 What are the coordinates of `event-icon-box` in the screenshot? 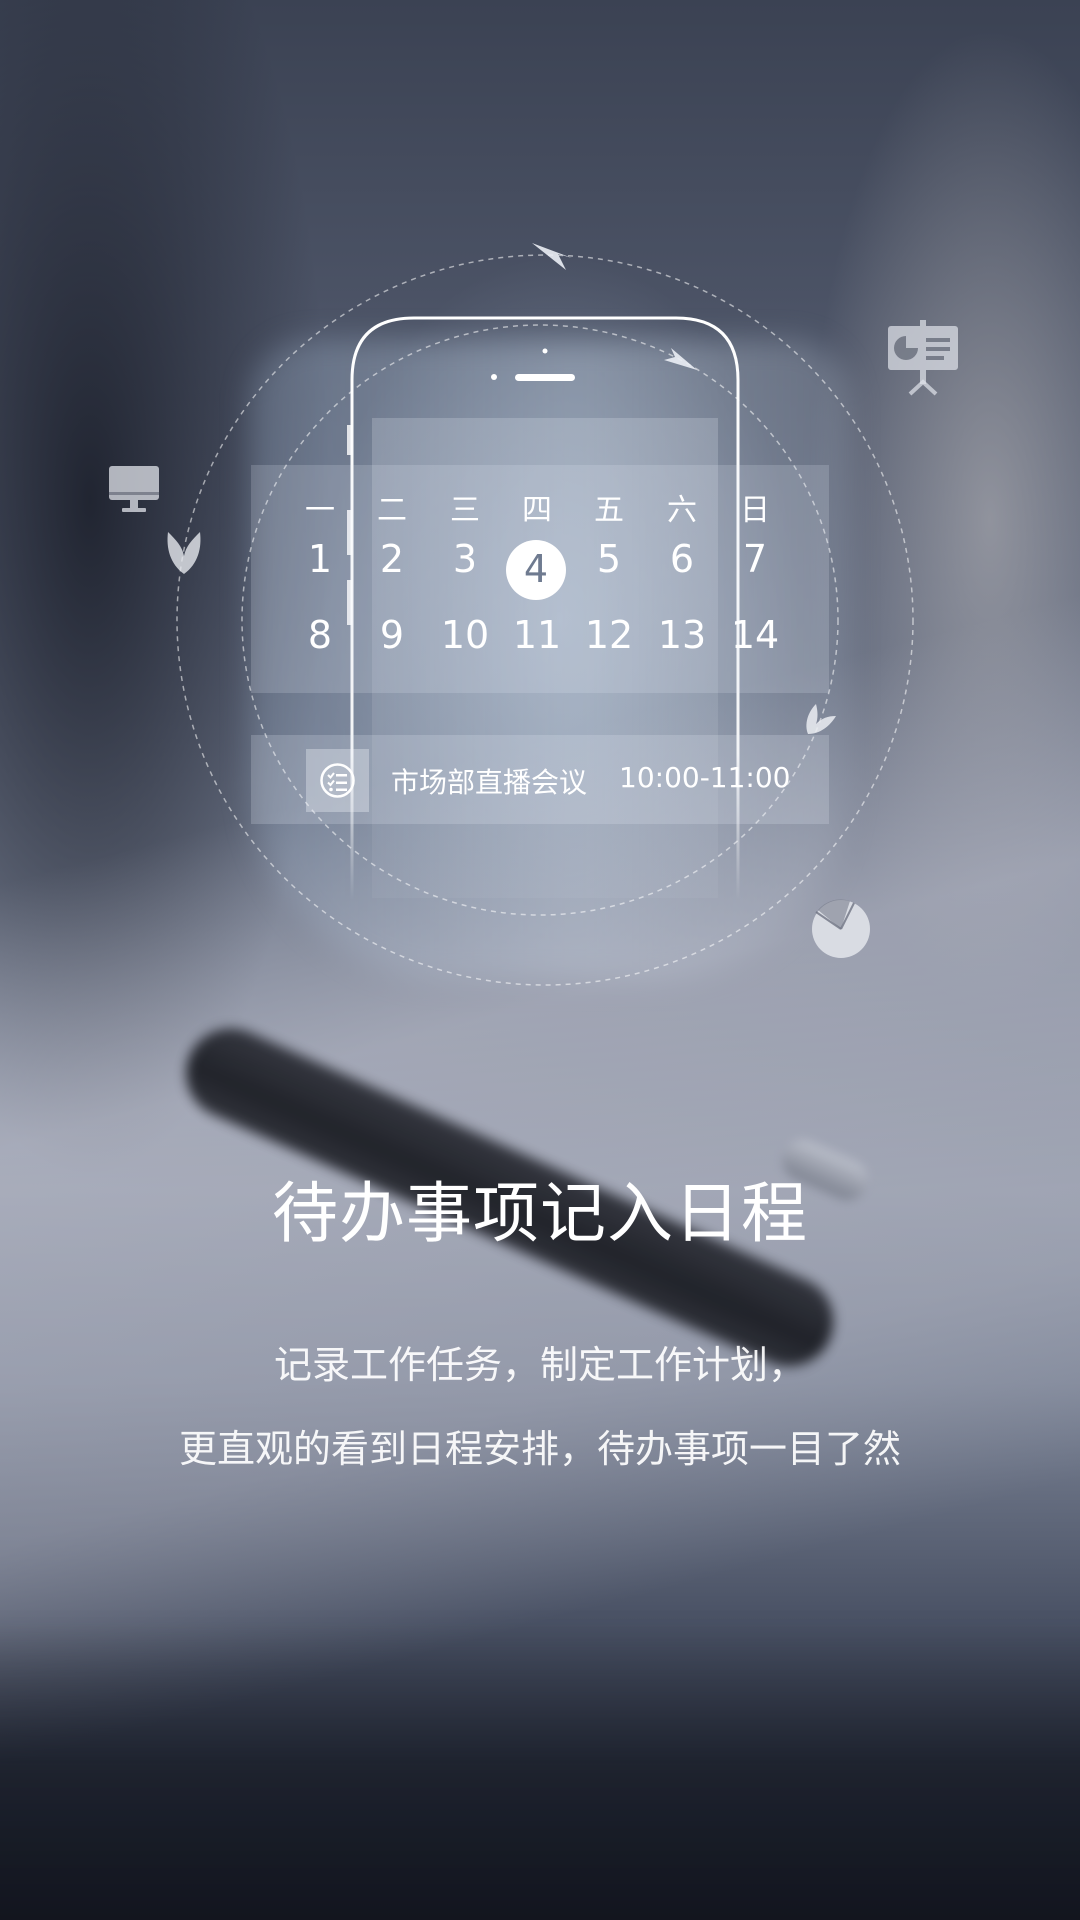 It's located at (337, 780).